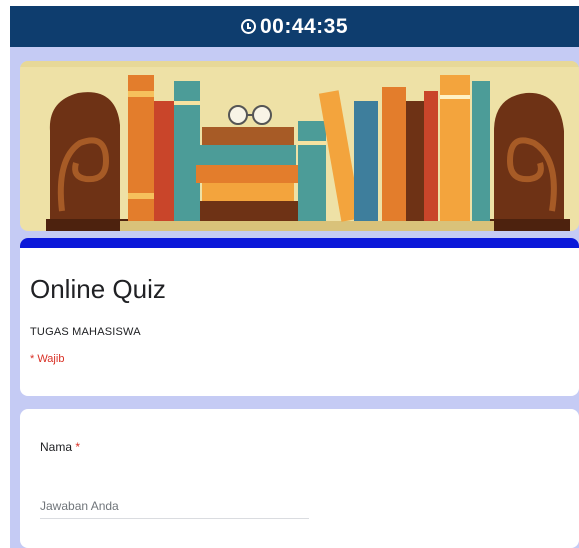 Image resolution: width=579 pixels, height=548 pixels. I want to click on clock-icon, so click(248, 26).